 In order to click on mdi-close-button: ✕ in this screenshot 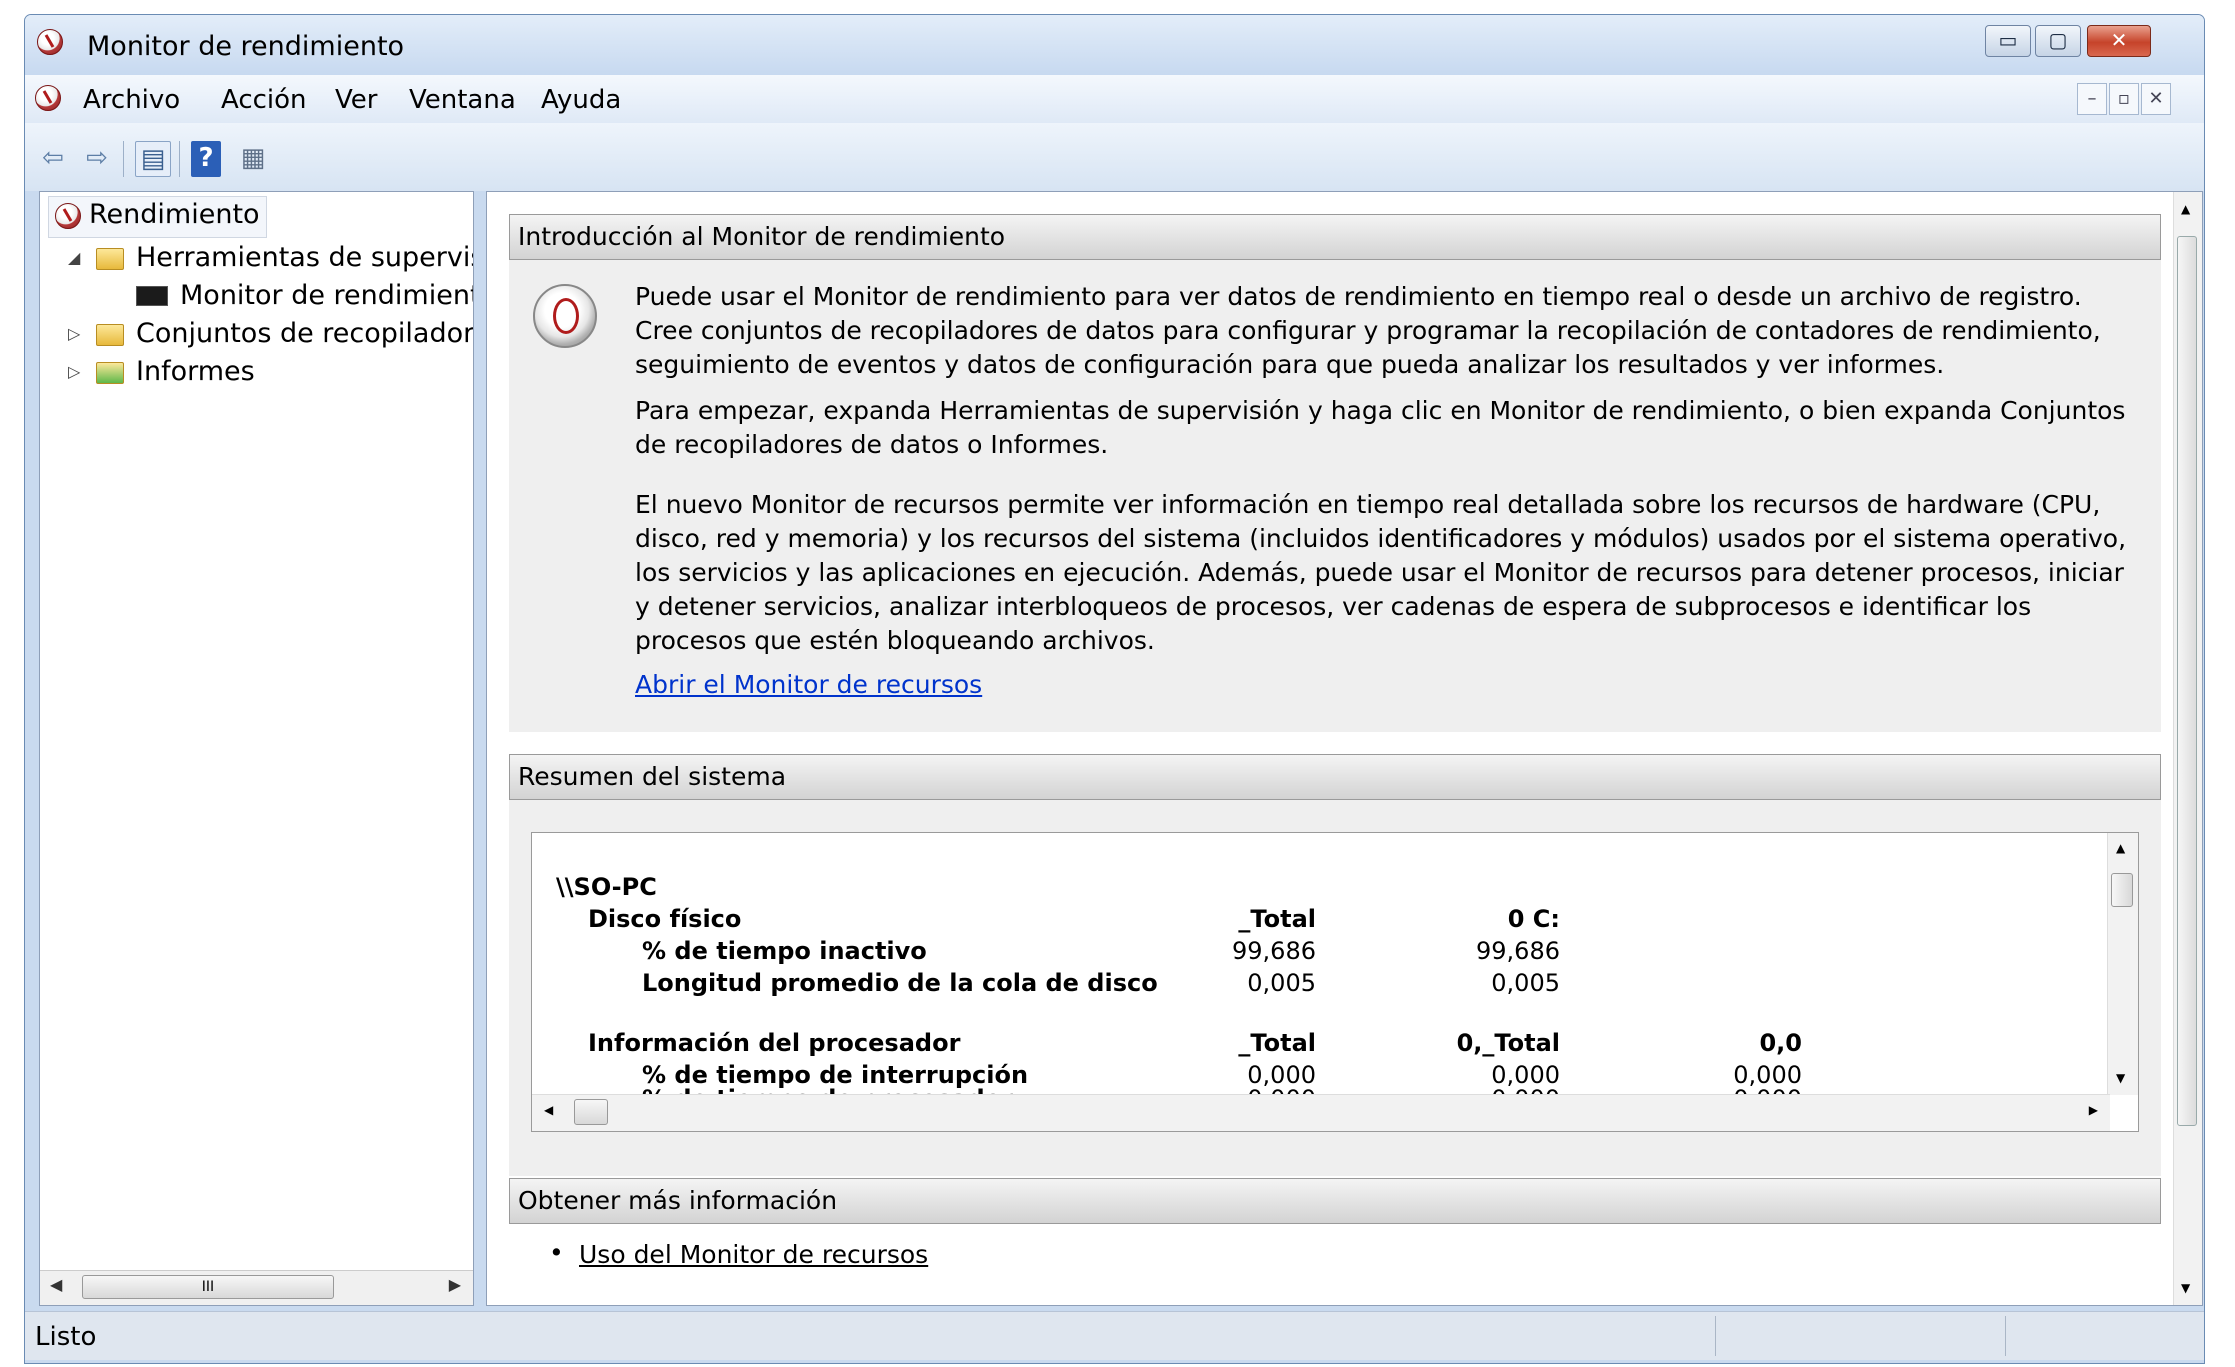, I will do `click(2156, 99)`.